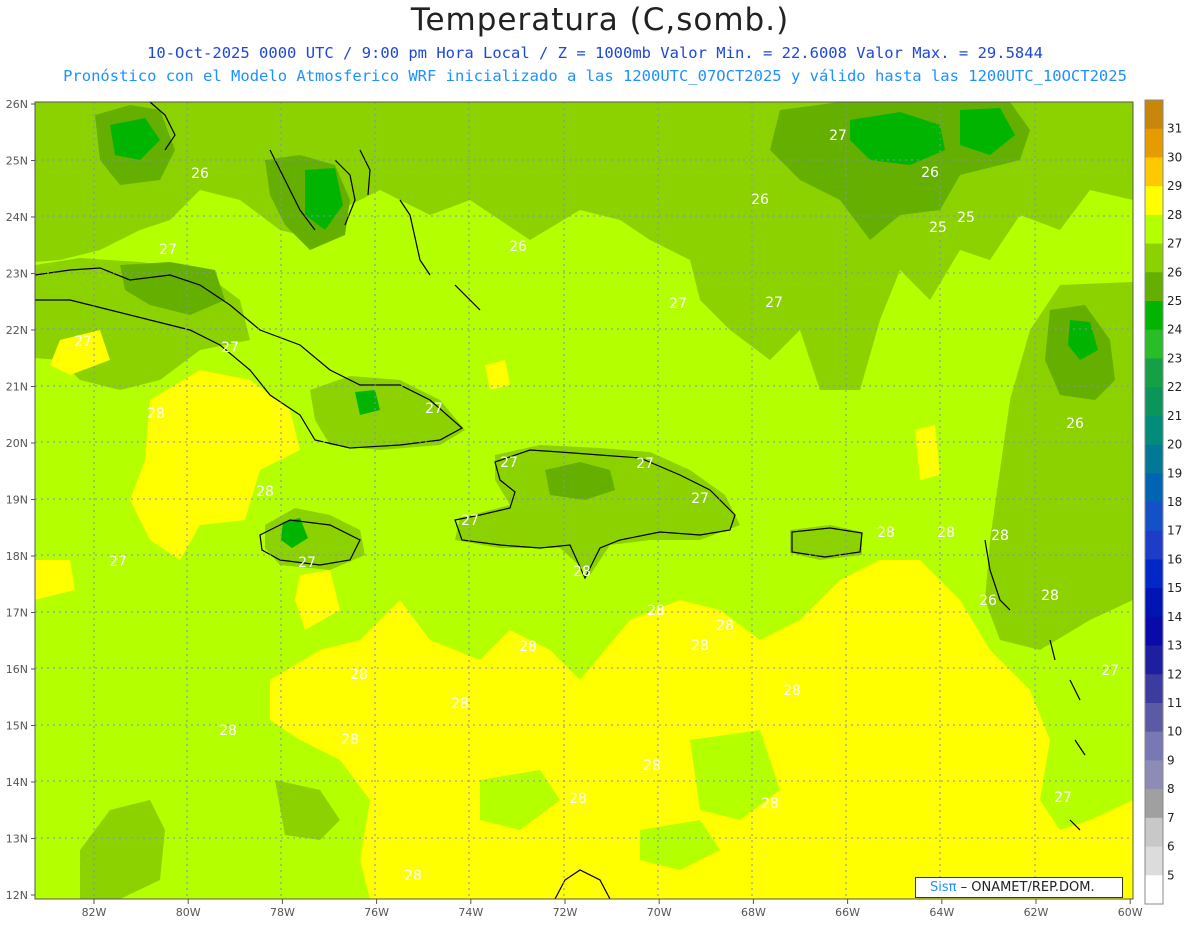  I want to click on lon-tick-label: 76W, so click(376, 912).